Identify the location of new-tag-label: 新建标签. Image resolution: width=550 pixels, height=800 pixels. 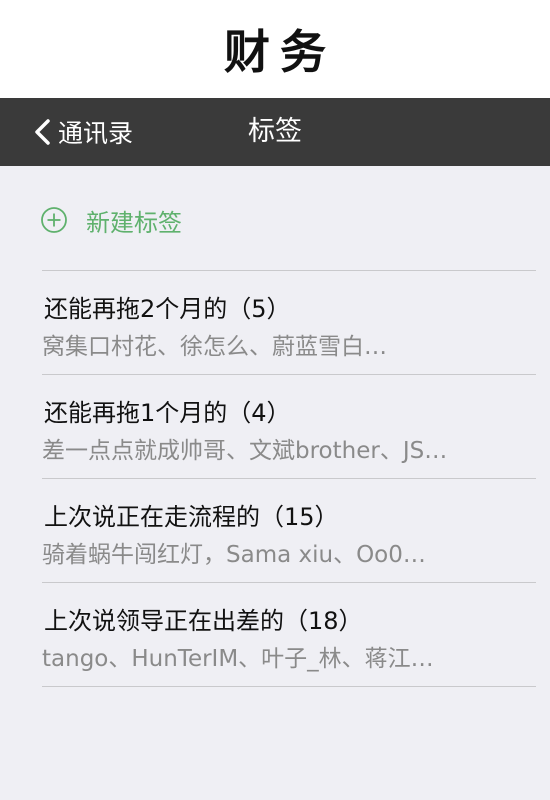
(134, 222).